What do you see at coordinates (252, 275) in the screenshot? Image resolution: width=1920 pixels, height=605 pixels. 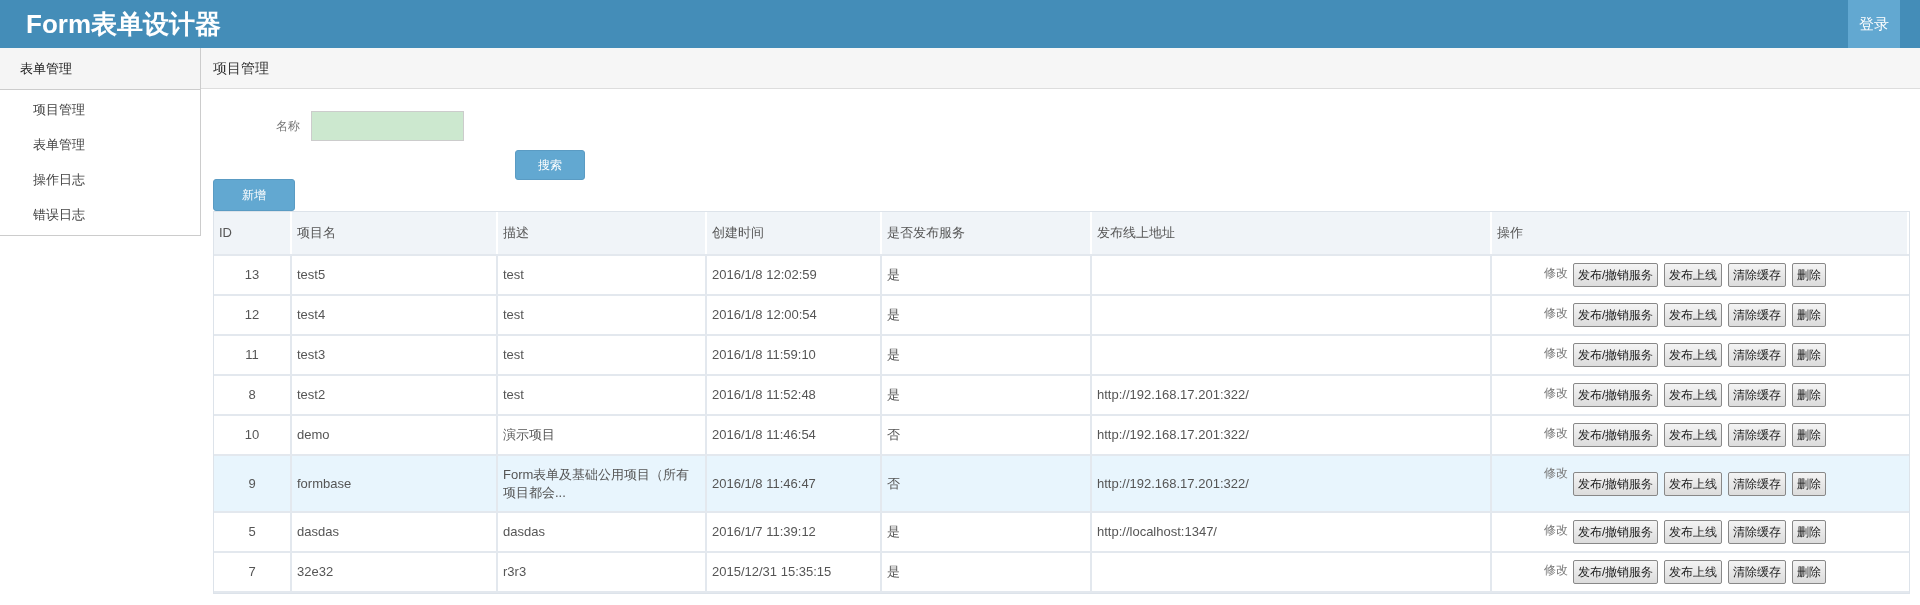 I see `table-cell: 13` at bounding box center [252, 275].